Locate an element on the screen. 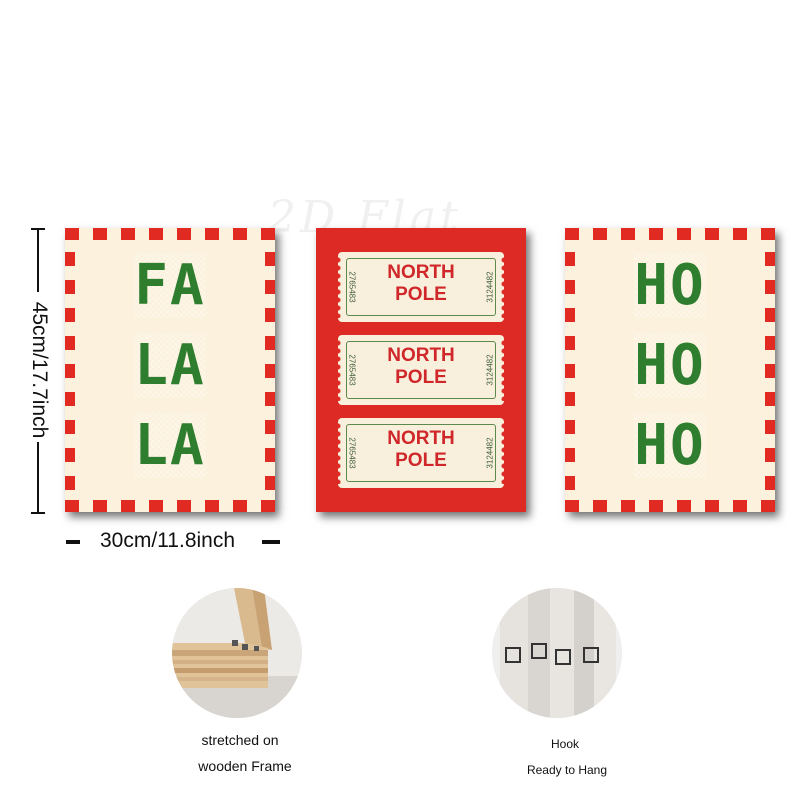 Image resolution: width=800 pixels, height=800 pixels. frame-caption-line2: wooden Frame is located at coordinates (245, 766).